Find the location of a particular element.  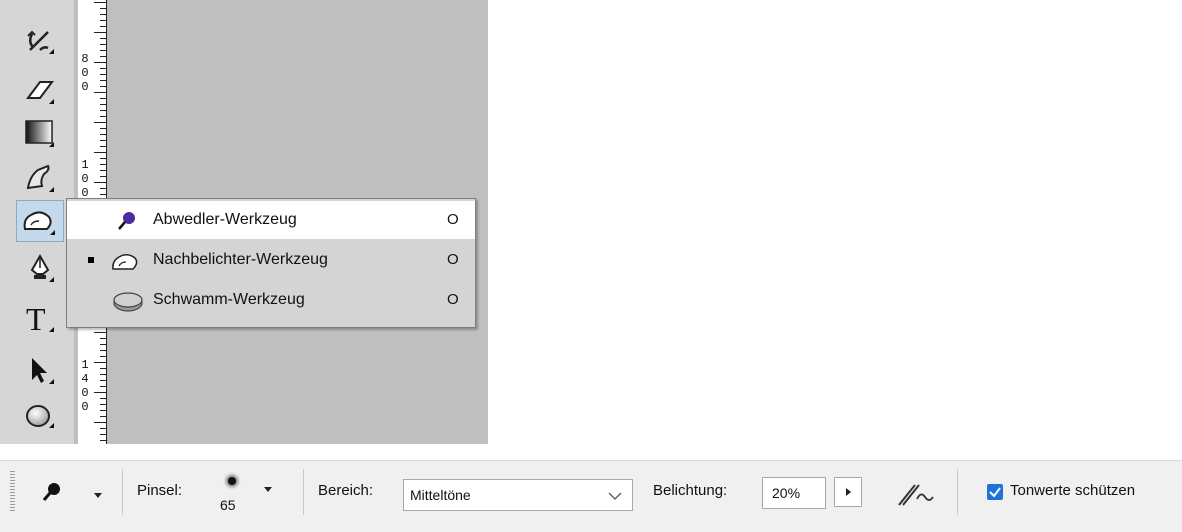

exposure-label: Belichtung: is located at coordinates (690, 490).